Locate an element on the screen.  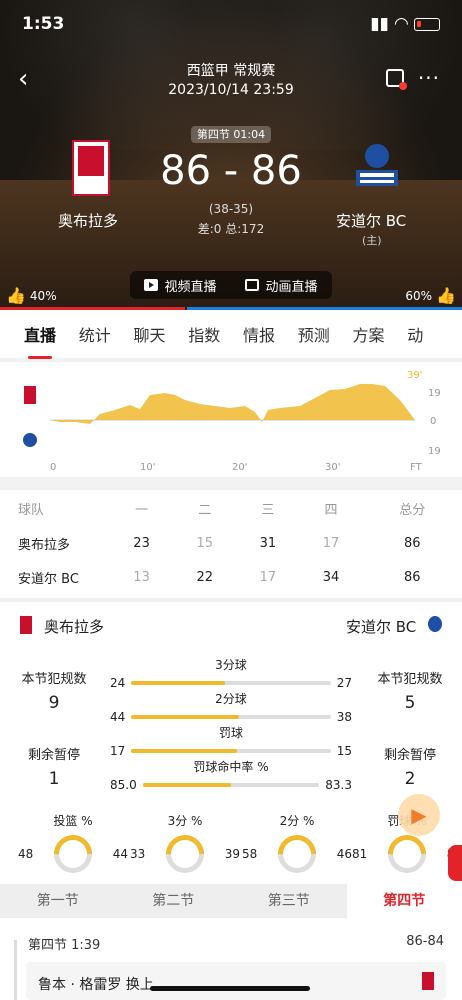
event-item: 鲁本 · 格雷罗 换上 is located at coordinates (236, 981).